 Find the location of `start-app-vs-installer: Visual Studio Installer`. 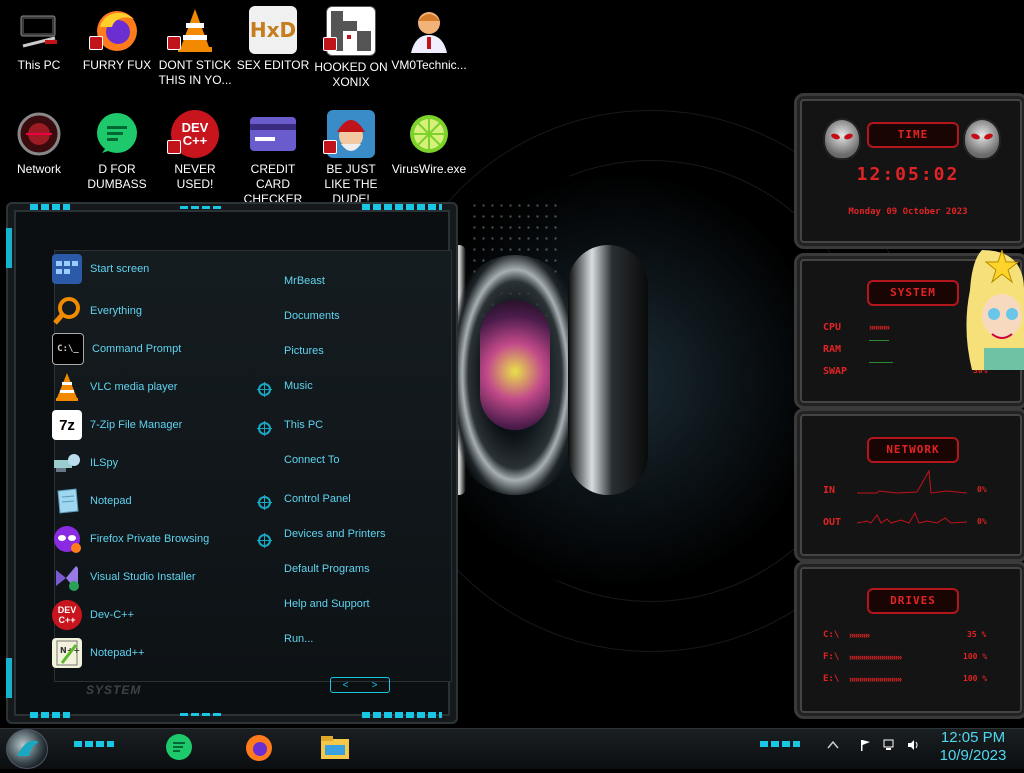

start-app-vs-installer: Visual Studio Installer is located at coordinates (152, 577).